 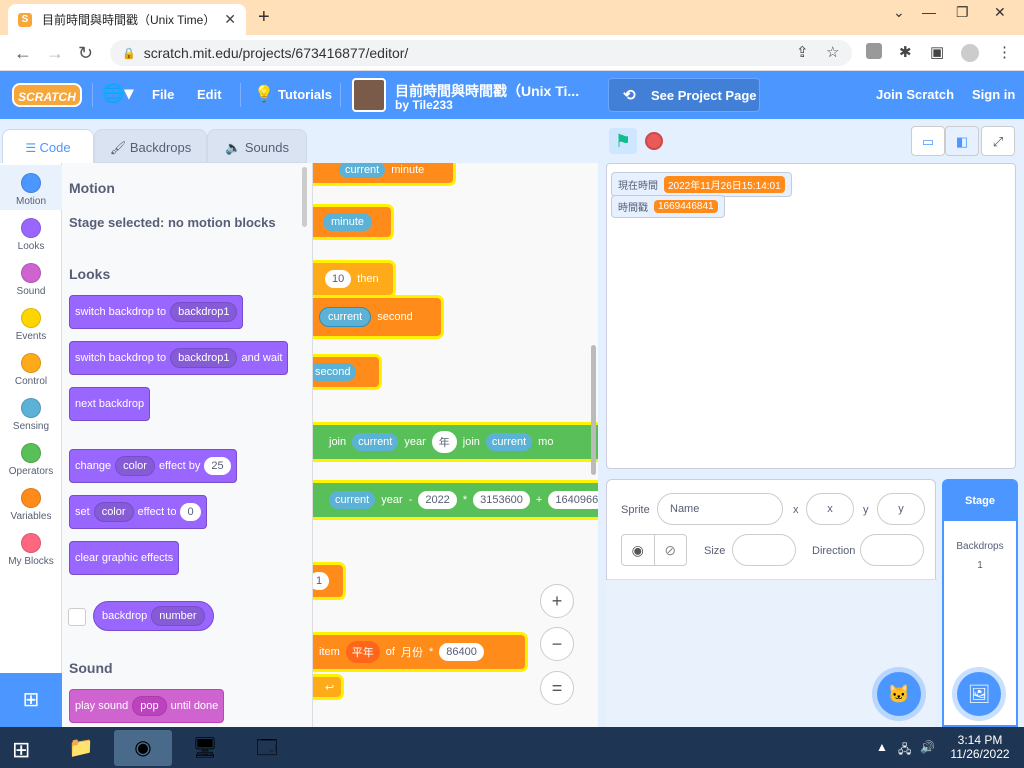 What do you see at coordinates (424, 105) in the screenshot?
I see `project-author: by Tile233` at bounding box center [424, 105].